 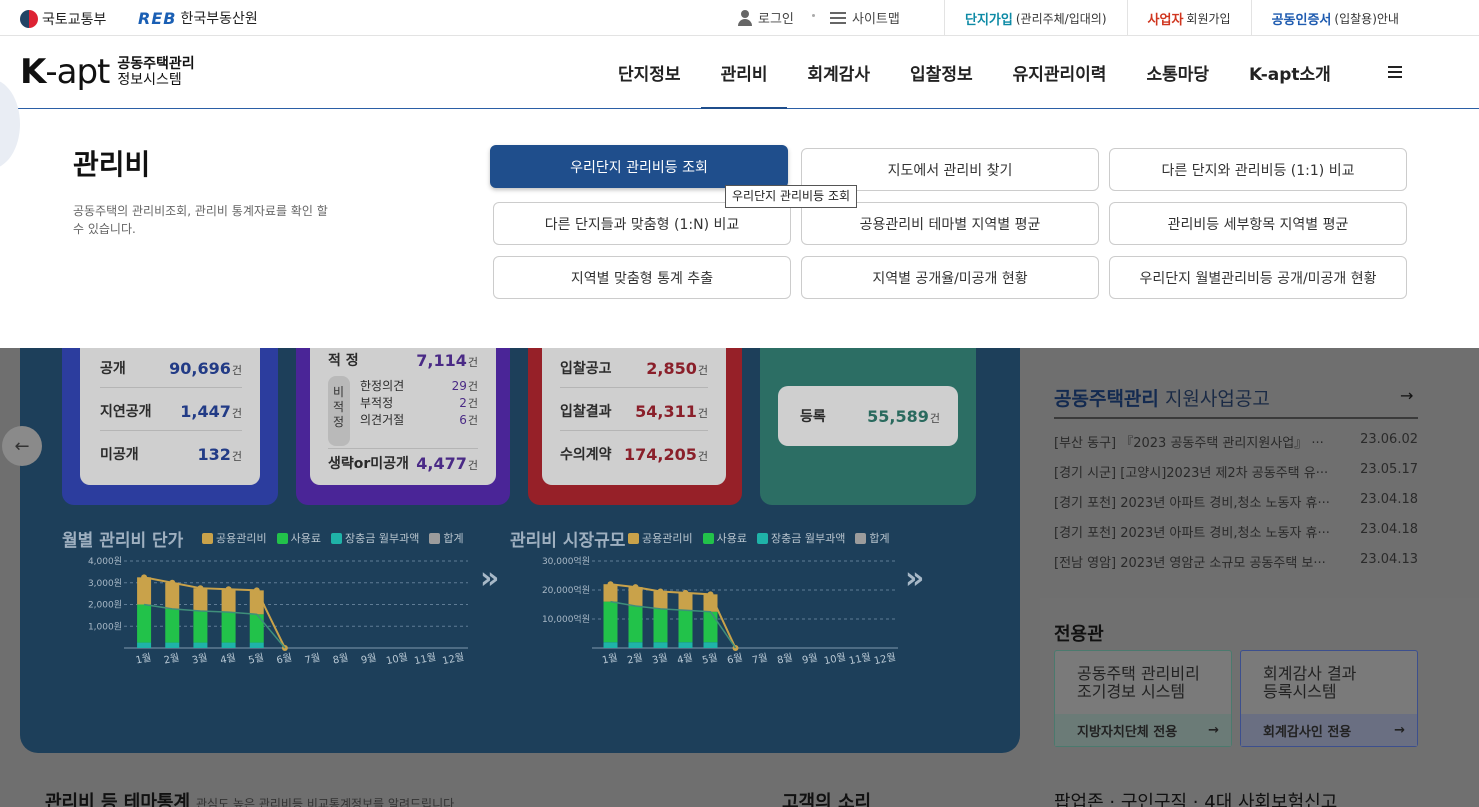 What do you see at coordinates (1290, 72) in the screenshot?
I see `nav-about-kapt: K-apt소개` at bounding box center [1290, 72].